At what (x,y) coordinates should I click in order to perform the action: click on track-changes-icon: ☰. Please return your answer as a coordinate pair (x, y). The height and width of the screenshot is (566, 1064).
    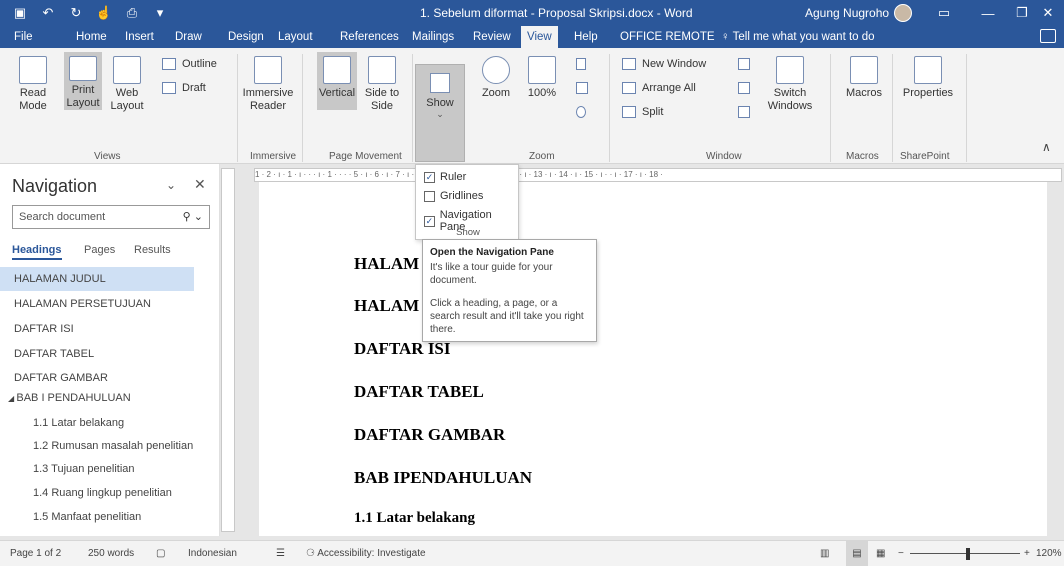
    Looking at the image, I should click on (280, 553).